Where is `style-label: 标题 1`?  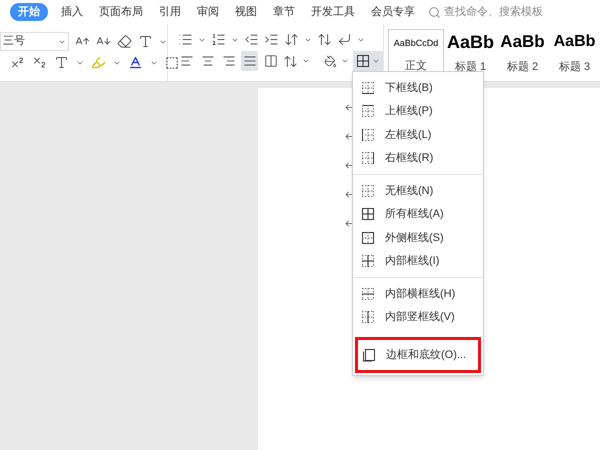
style-label: 标题 1 is located at coordinates (470, 67).